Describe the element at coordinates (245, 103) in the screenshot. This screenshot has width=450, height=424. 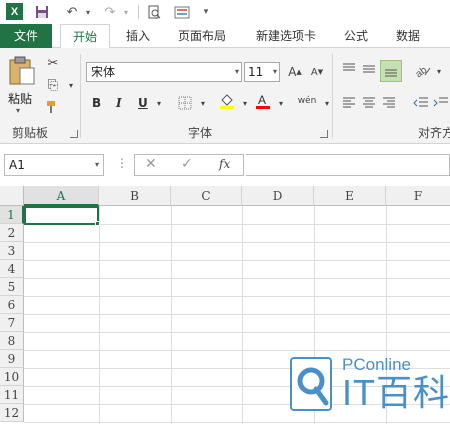
I see `fill-color-dropdown-icon: ▾` at that location.